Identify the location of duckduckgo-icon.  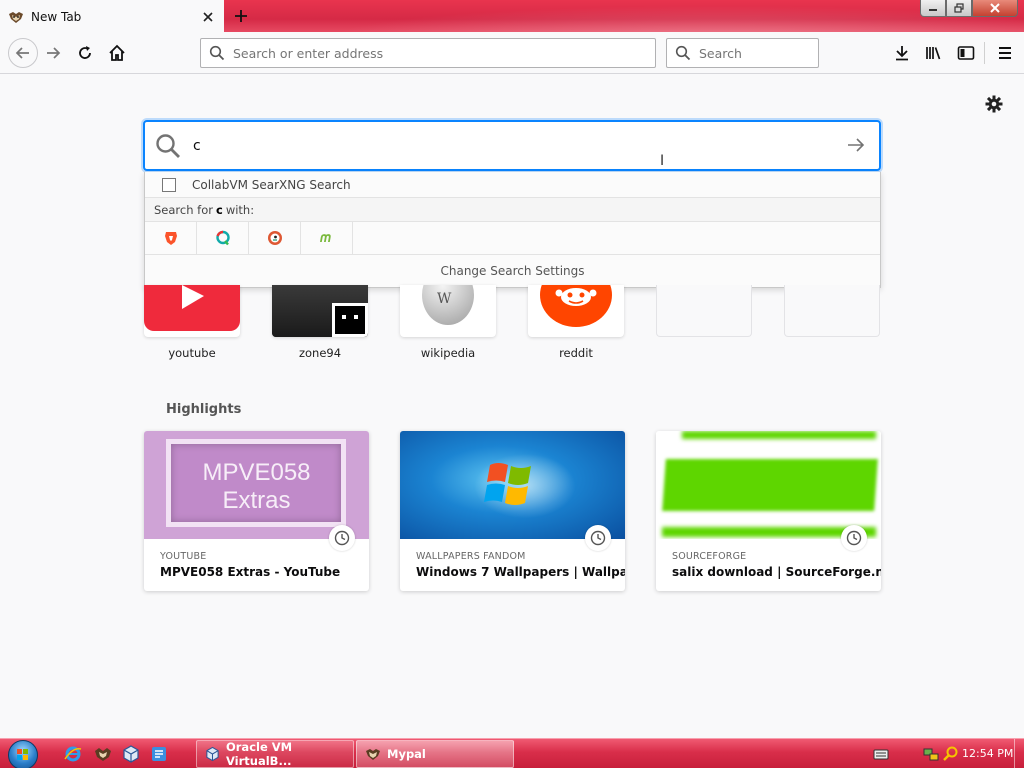
(274, 238).